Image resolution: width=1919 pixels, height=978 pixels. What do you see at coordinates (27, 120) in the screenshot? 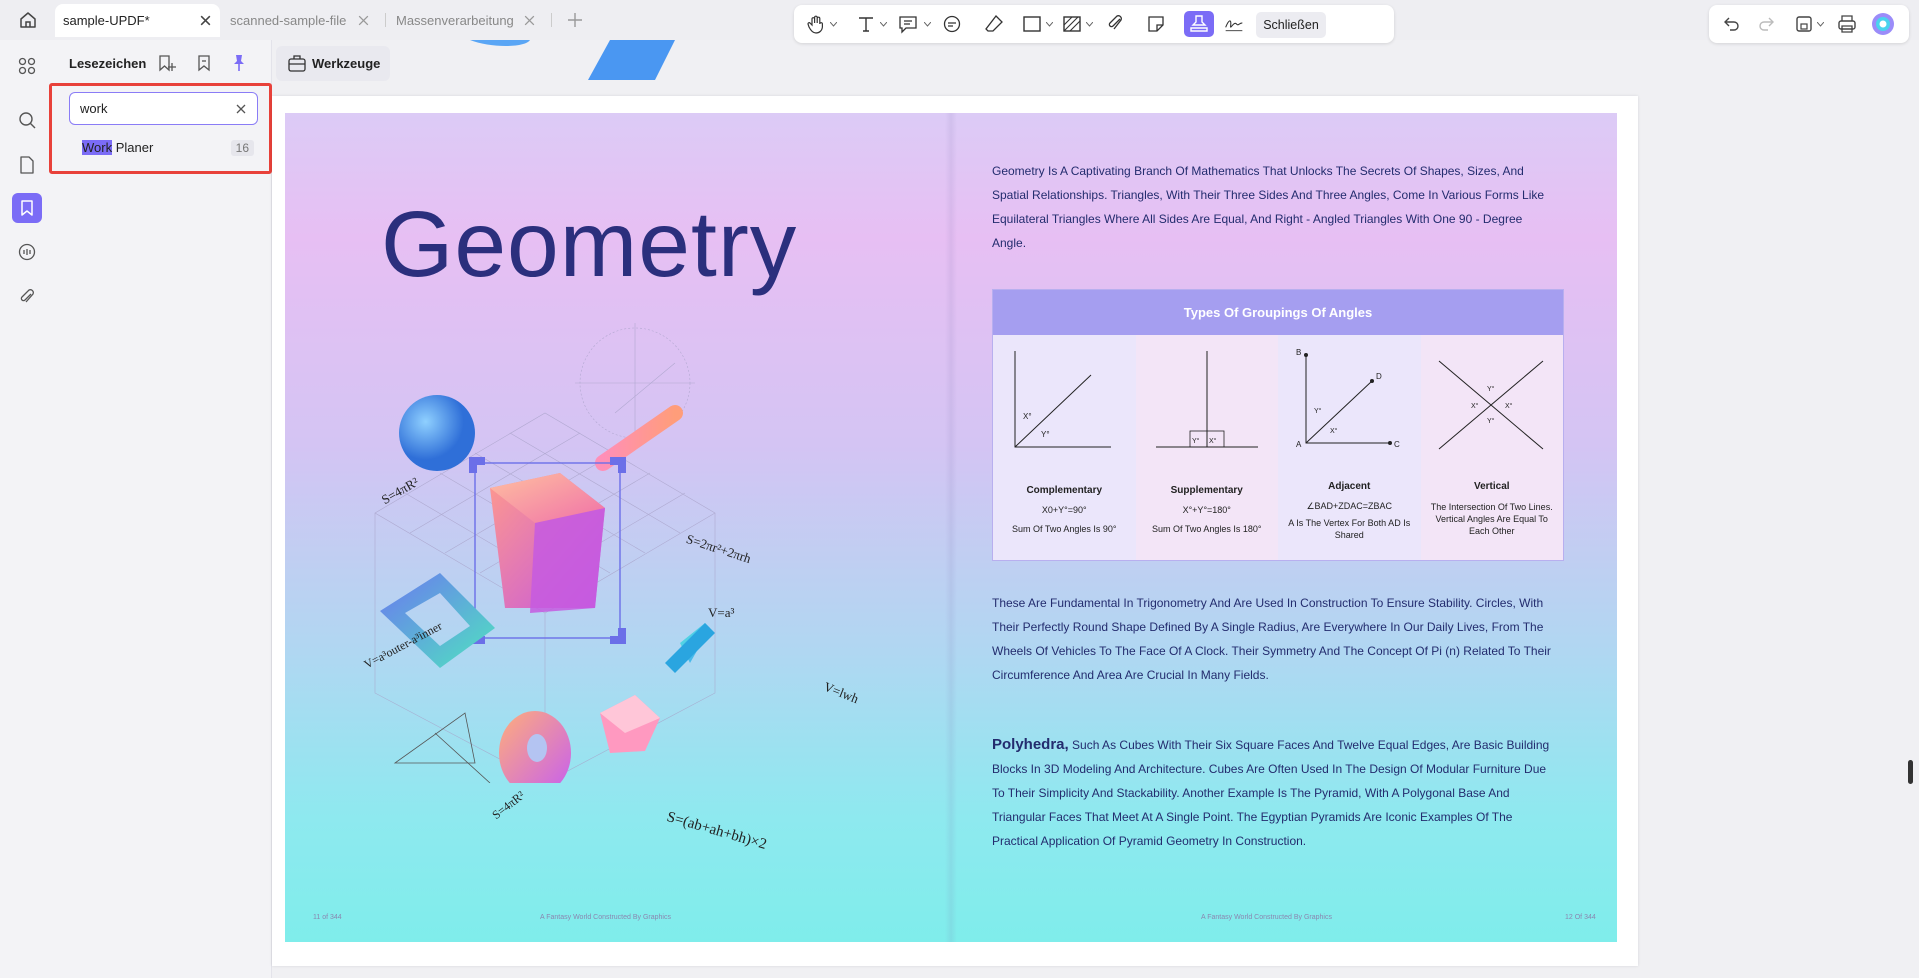
I see `search-icon` at bounding box center [27, 120].